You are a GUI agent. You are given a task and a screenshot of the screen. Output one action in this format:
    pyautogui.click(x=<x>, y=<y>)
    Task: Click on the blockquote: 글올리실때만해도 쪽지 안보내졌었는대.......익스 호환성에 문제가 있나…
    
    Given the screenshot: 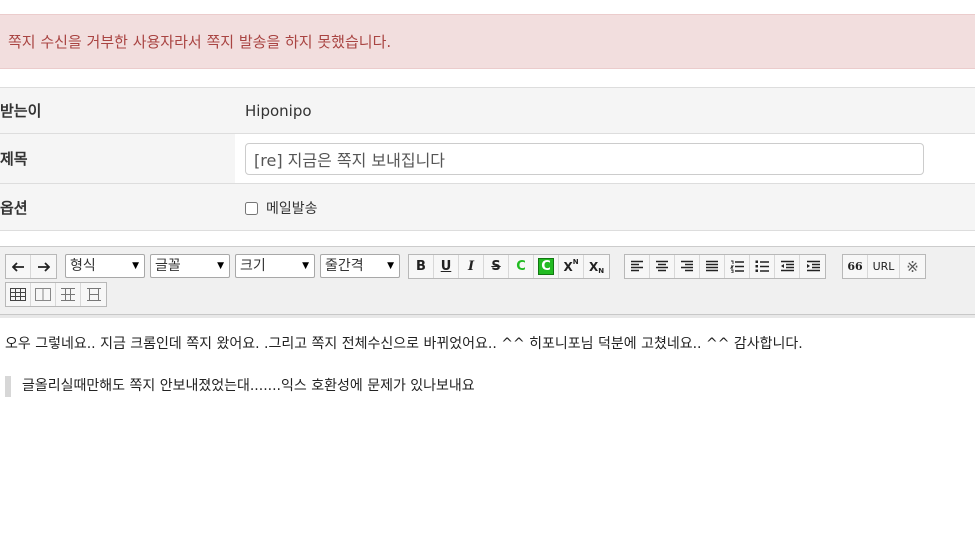 What is the action you would take?
    pyautogui.click(x=240, y=386)
    